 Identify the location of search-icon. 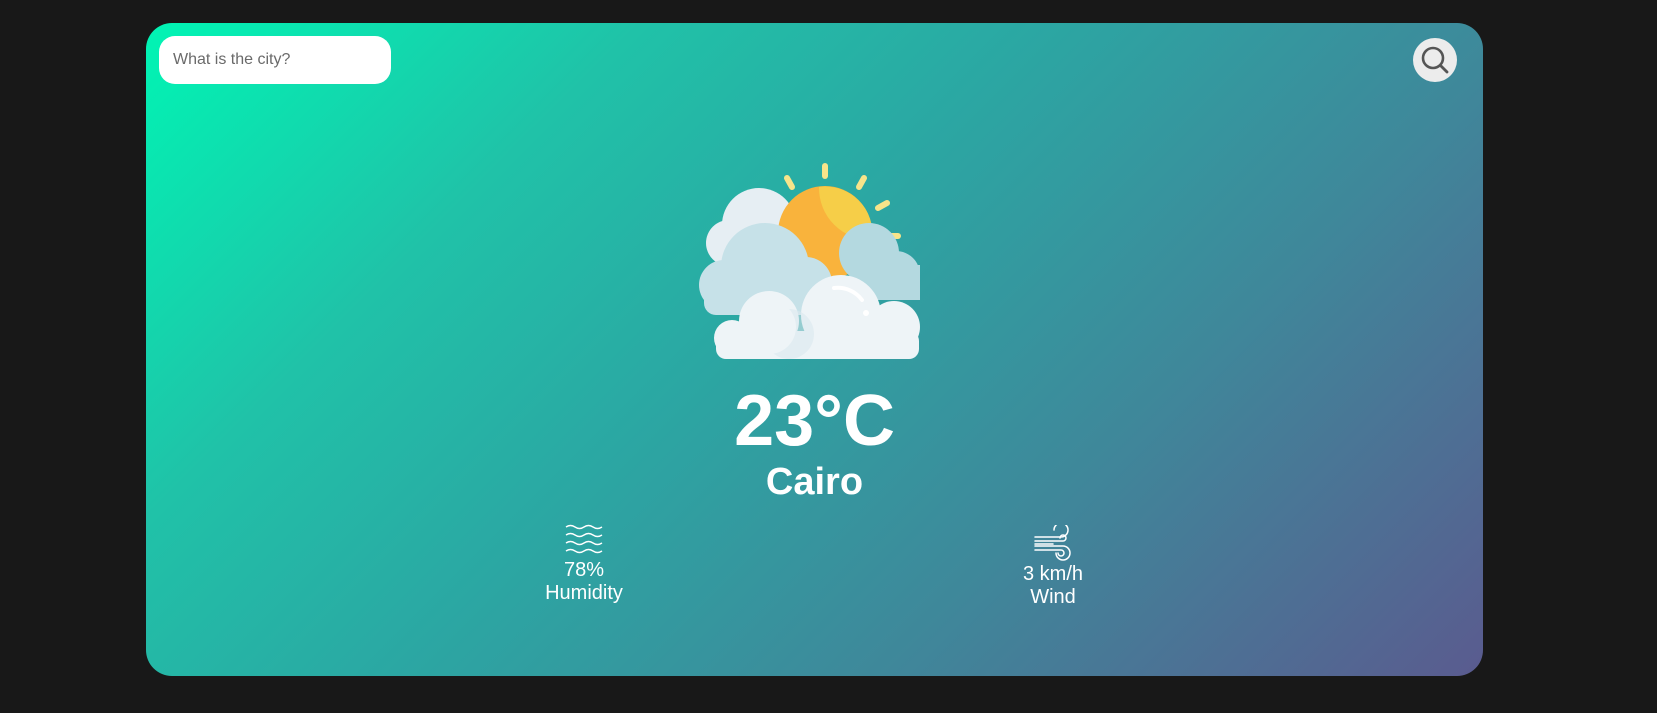
(1435, 60).